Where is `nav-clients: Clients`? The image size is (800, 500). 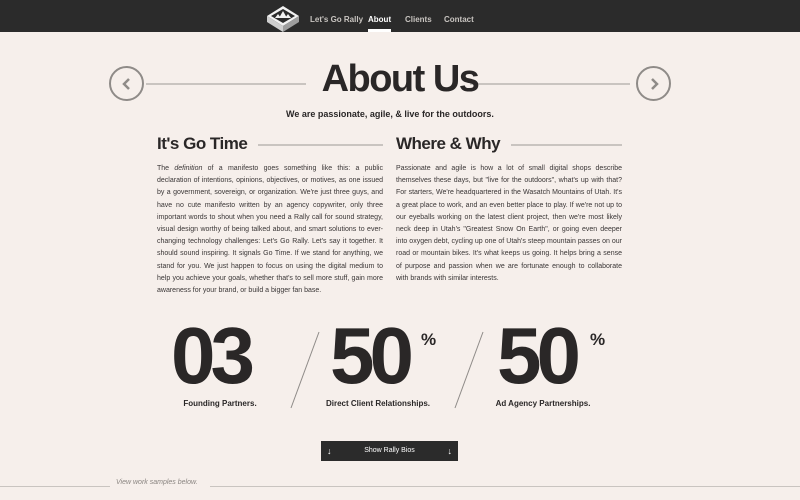
nav-clients: Clients is located at coordinates (418, 16).